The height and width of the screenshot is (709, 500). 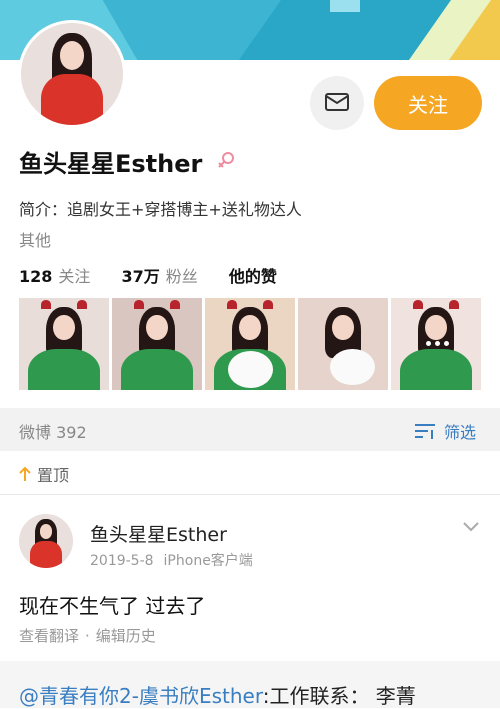 I want to click on followers-stat: 37万 粉丝, so click(x=160, y=275).